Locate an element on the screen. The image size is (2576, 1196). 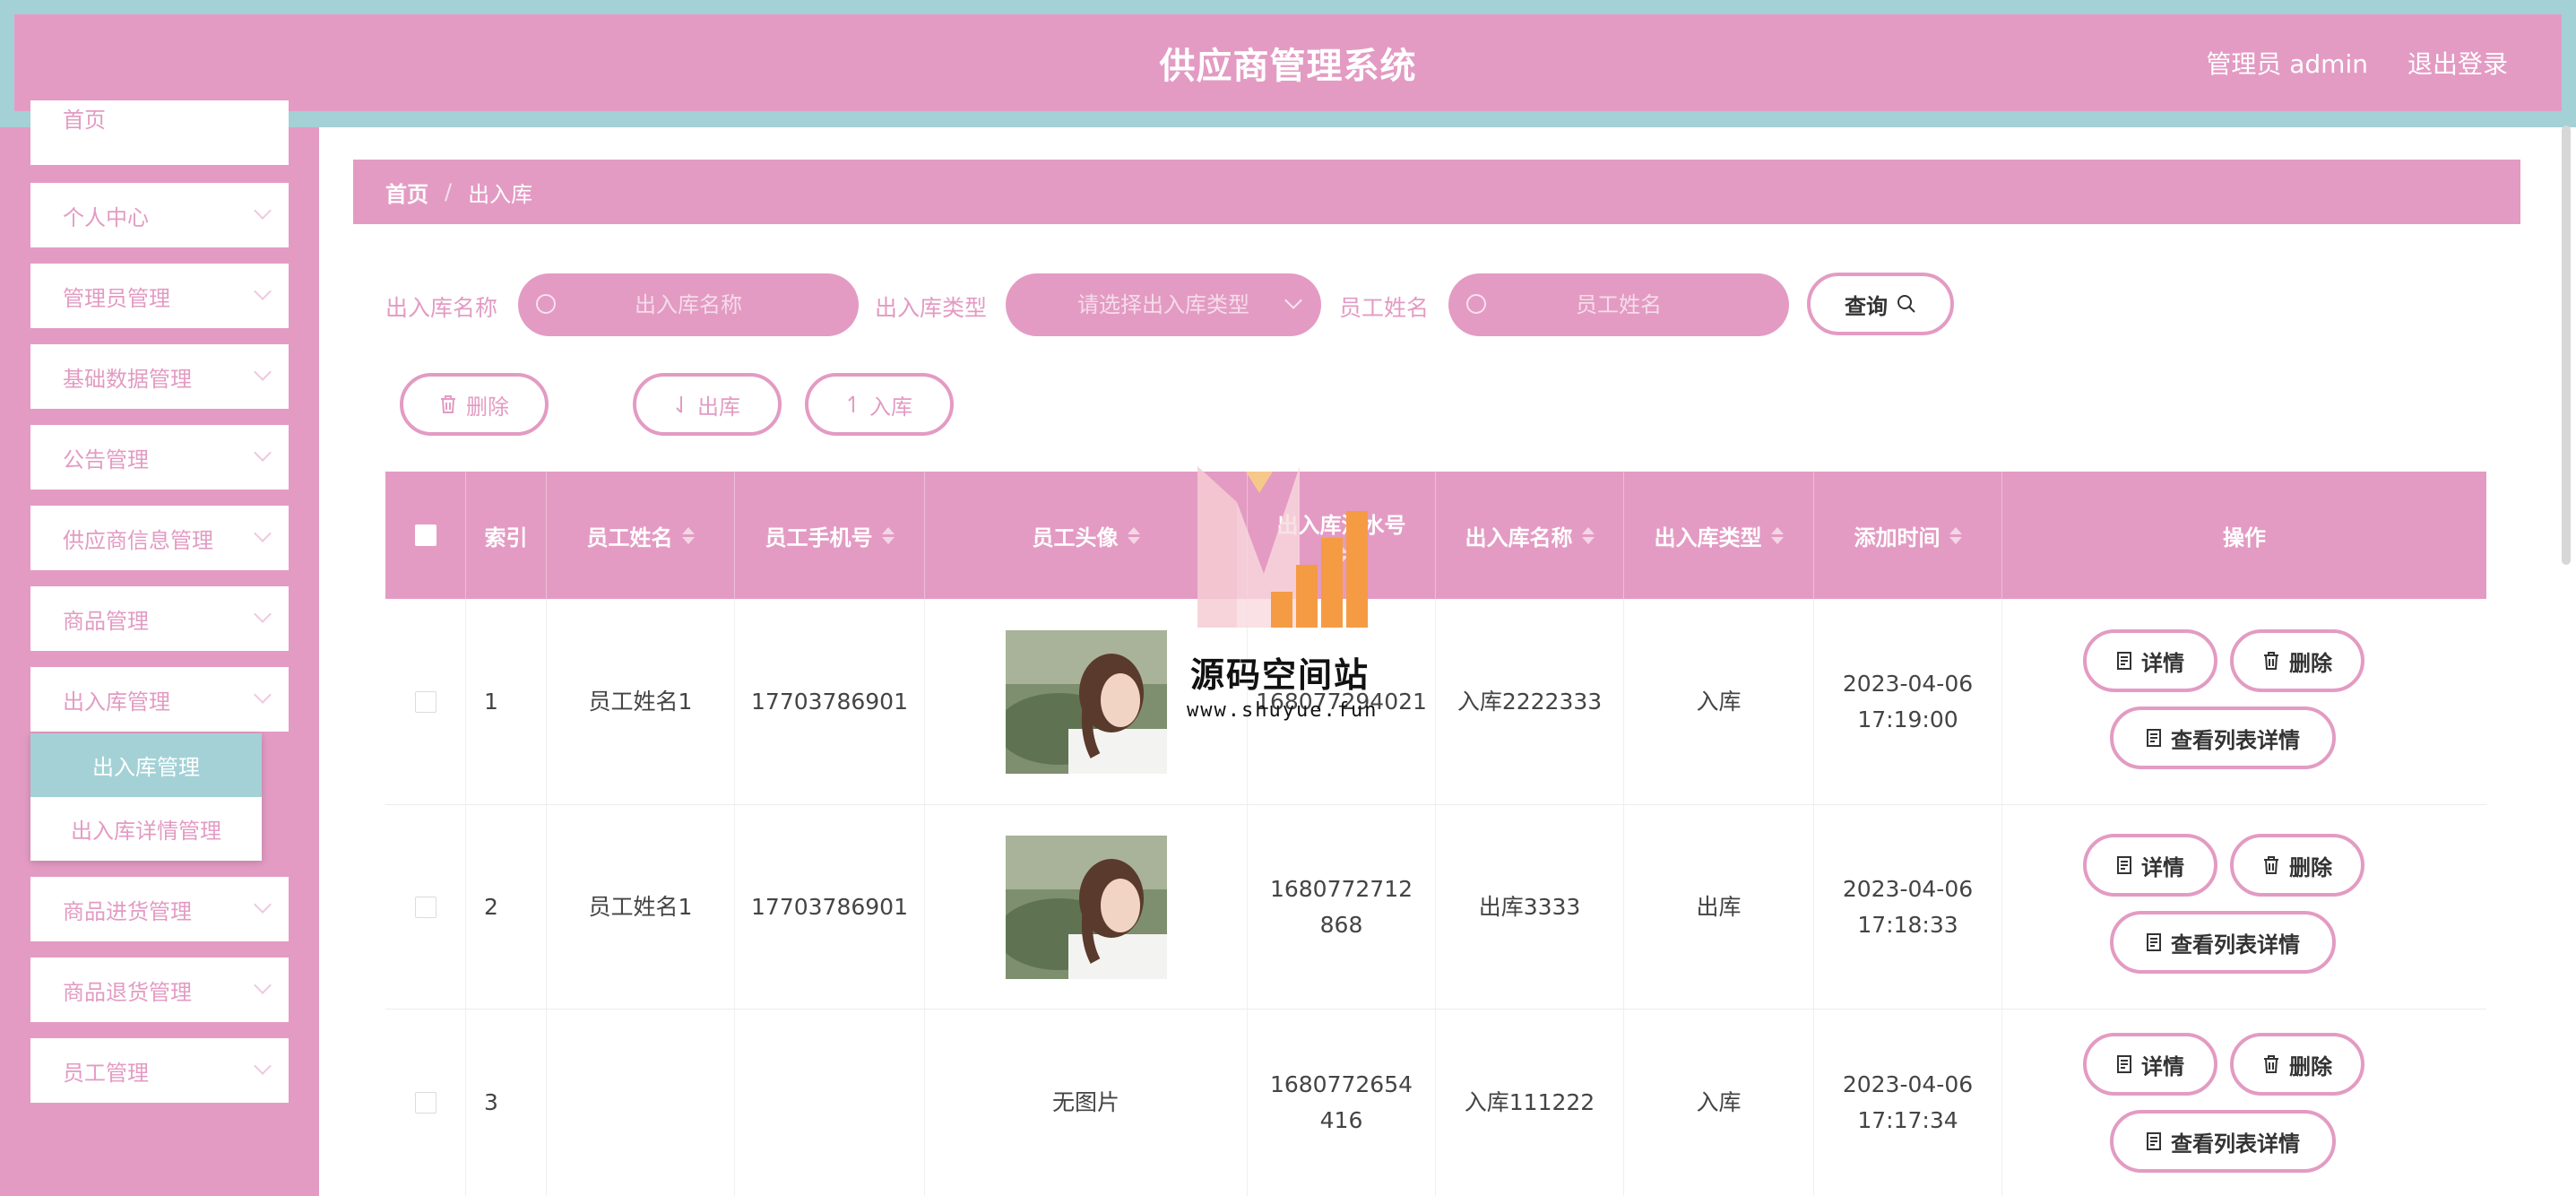
sidebar-item-label: 个人中心 is located at coordinates (106, 217).